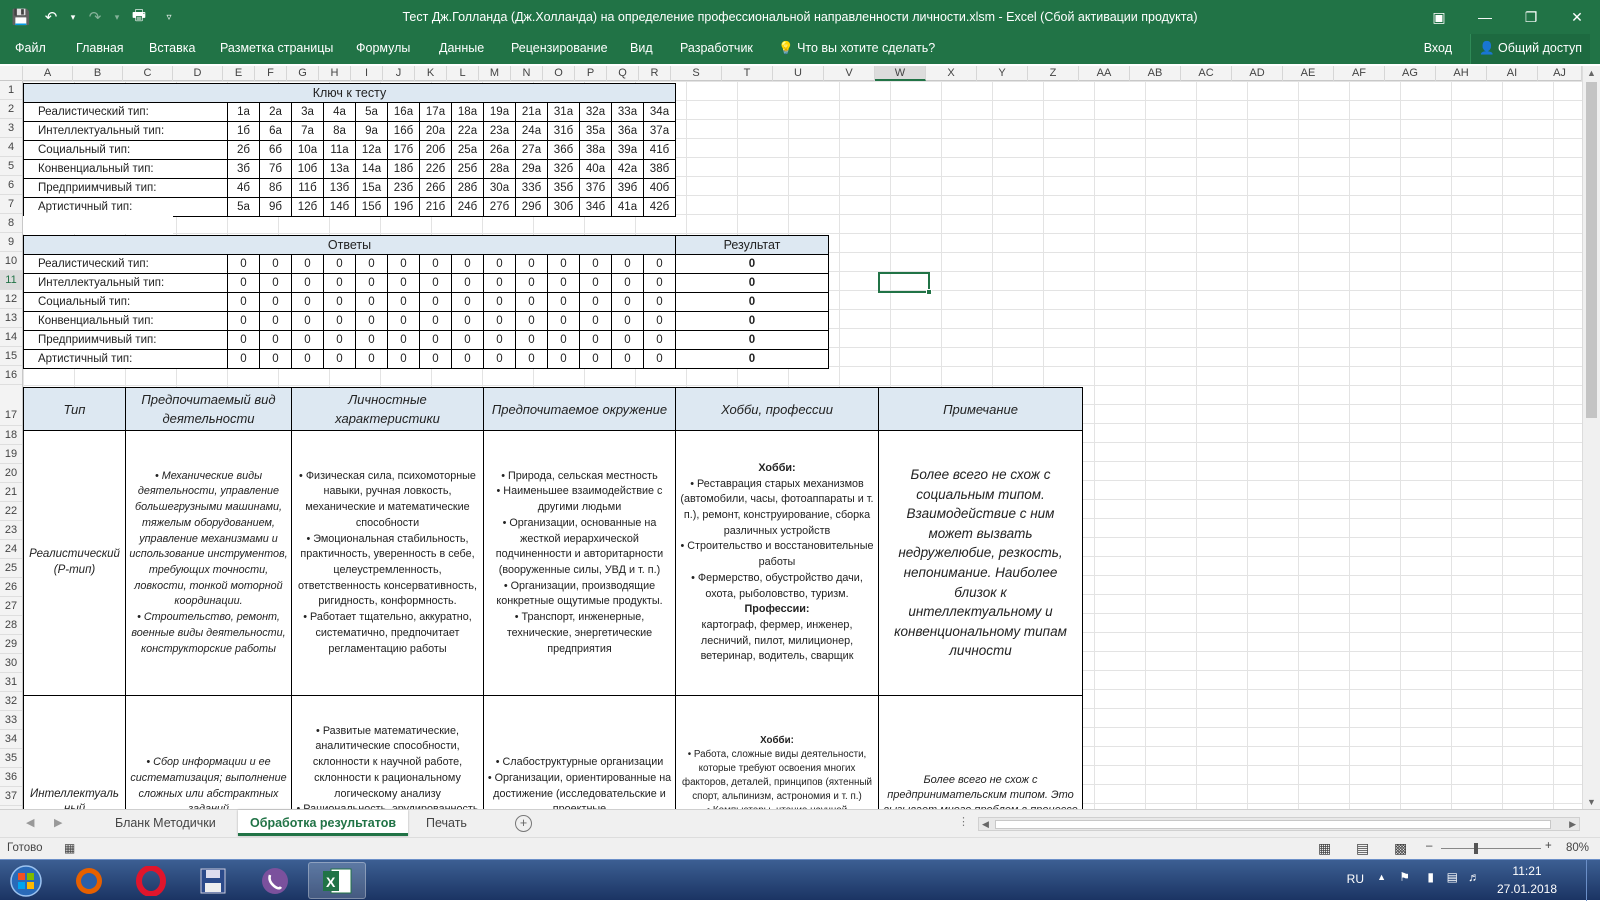  I want to click on key-cell: 7б, so click(275, 169).